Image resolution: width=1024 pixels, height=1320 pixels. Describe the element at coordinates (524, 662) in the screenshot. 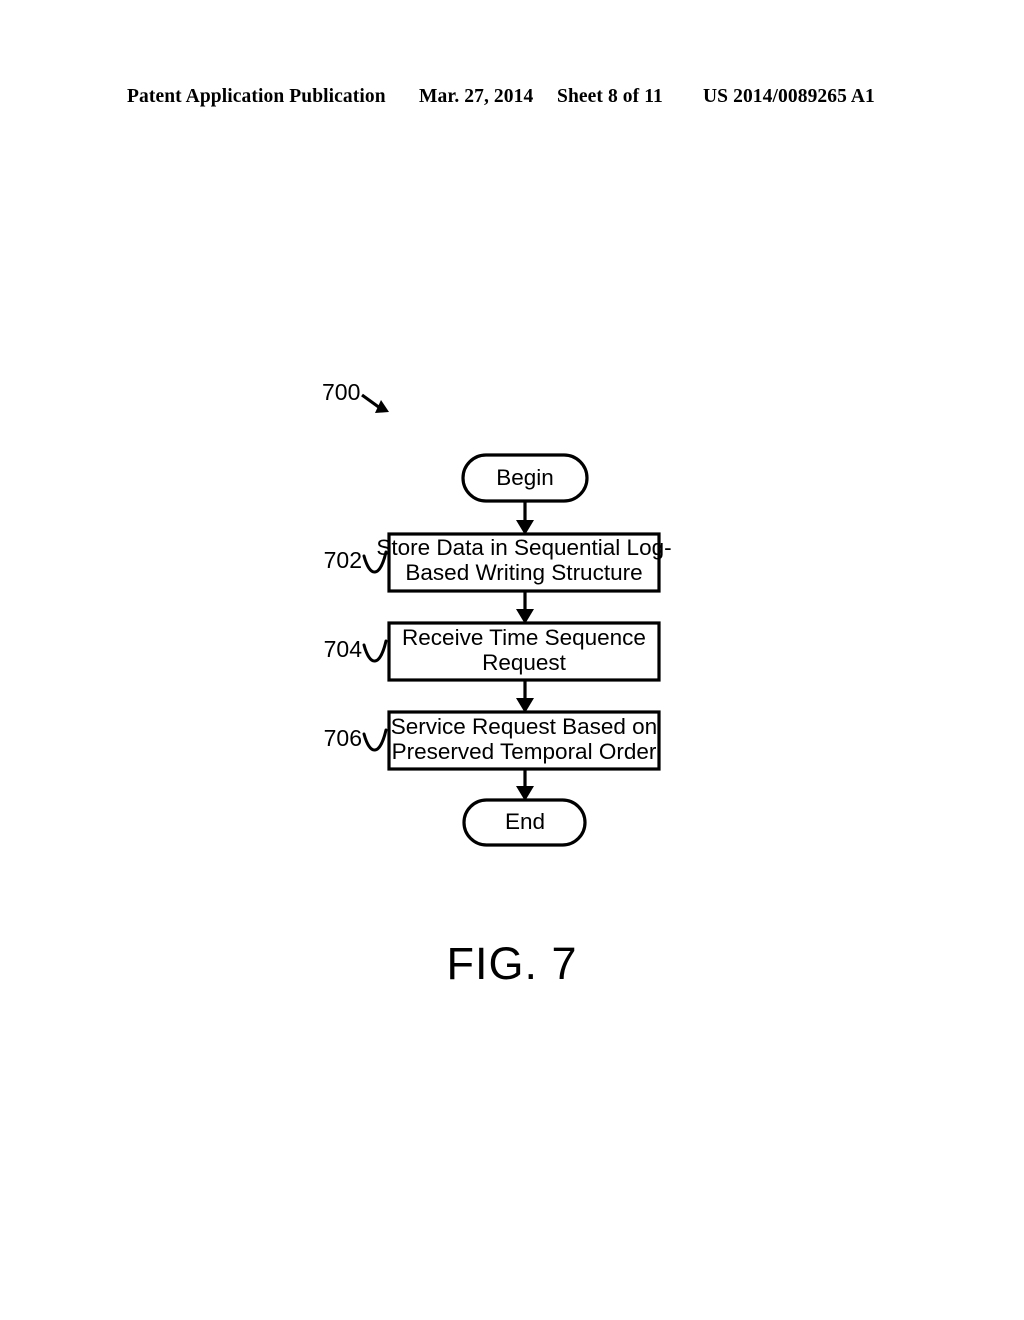

I see `node-704-label-line2: Request` at that location.